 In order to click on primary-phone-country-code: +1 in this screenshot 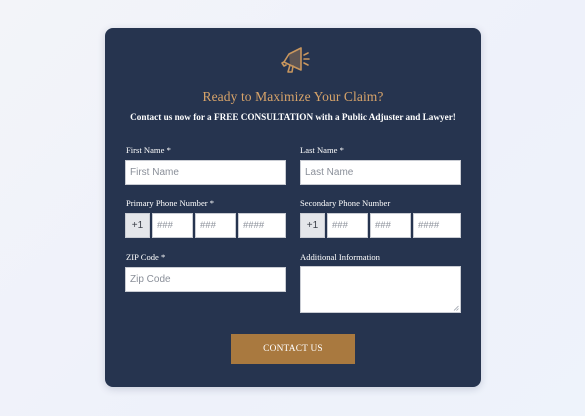, I will do `click(137, 225)`.